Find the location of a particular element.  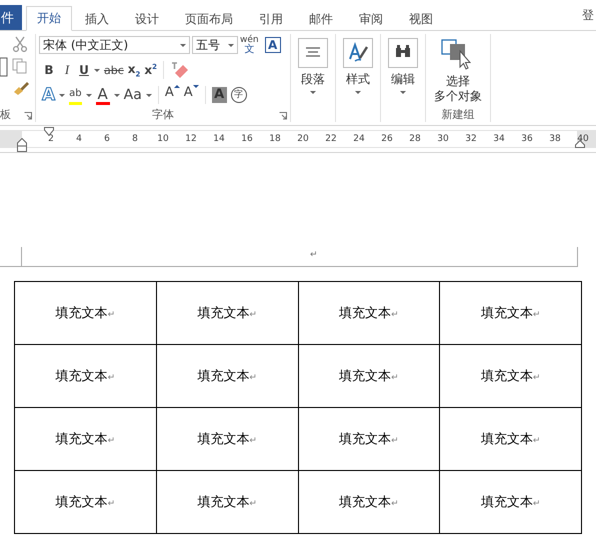

group-label: 新建组 is located at coordinates (458, 114).